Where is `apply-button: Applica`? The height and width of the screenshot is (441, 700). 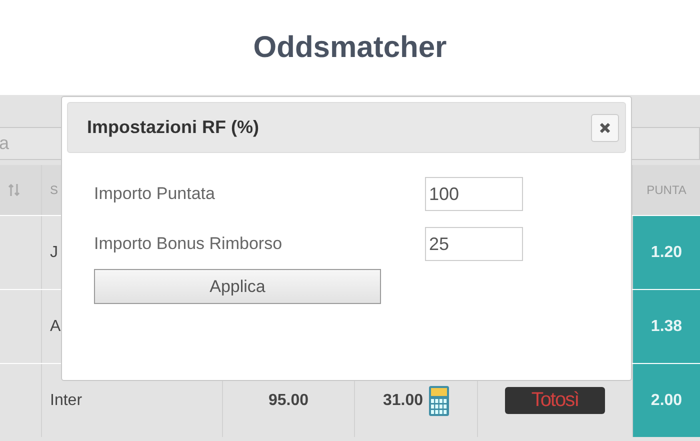
apply-button: Applica is located at coordinates (237, 286).